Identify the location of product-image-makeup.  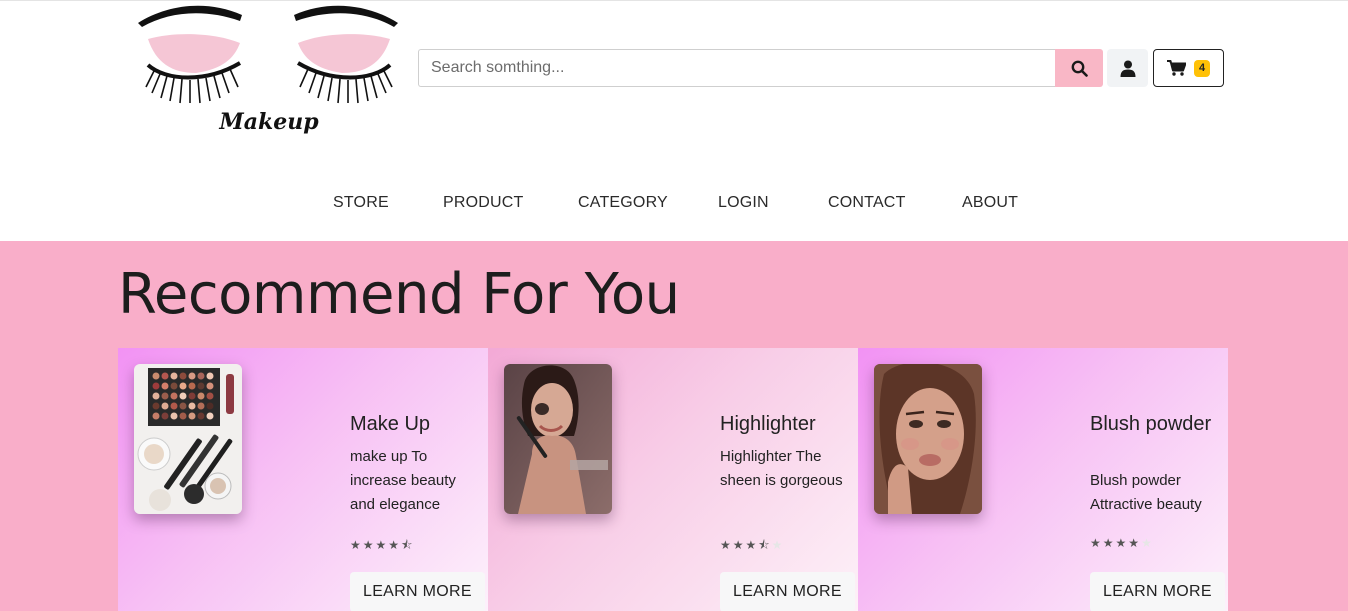
(188, 439).